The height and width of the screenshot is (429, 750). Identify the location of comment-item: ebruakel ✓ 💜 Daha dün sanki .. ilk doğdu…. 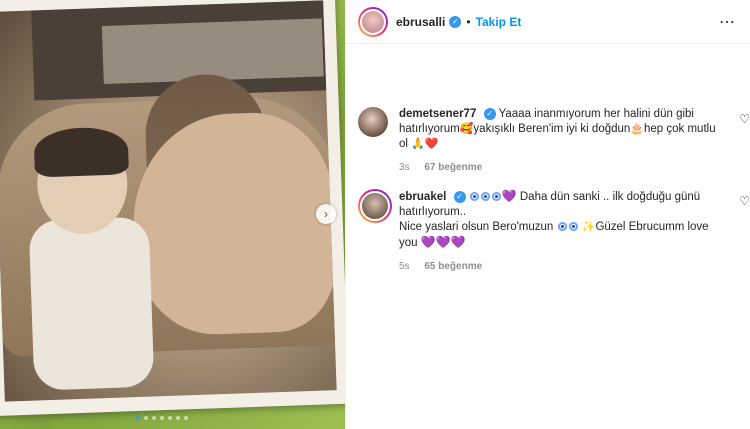
(554, 231).